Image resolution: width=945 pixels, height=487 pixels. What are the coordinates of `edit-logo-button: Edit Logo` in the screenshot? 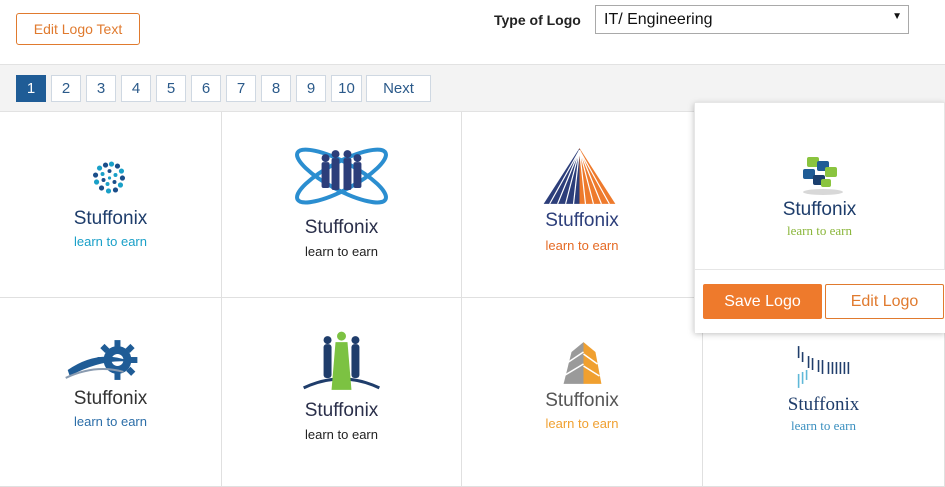 It's located at (884, 301).